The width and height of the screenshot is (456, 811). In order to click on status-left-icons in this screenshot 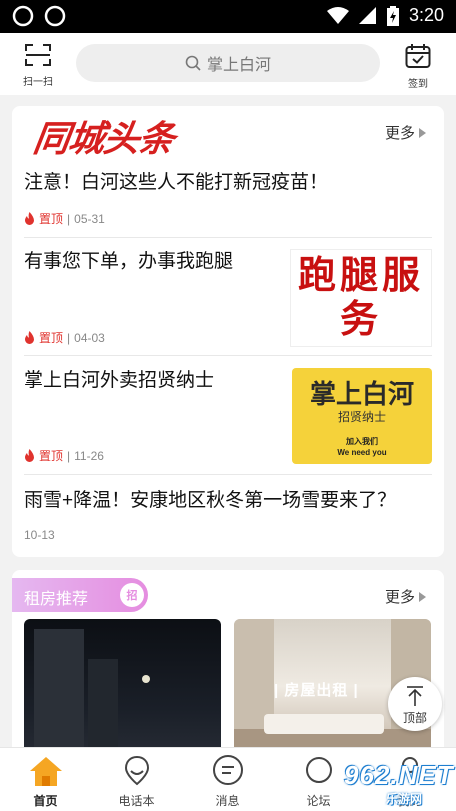, I will do `click(39, 16)`.